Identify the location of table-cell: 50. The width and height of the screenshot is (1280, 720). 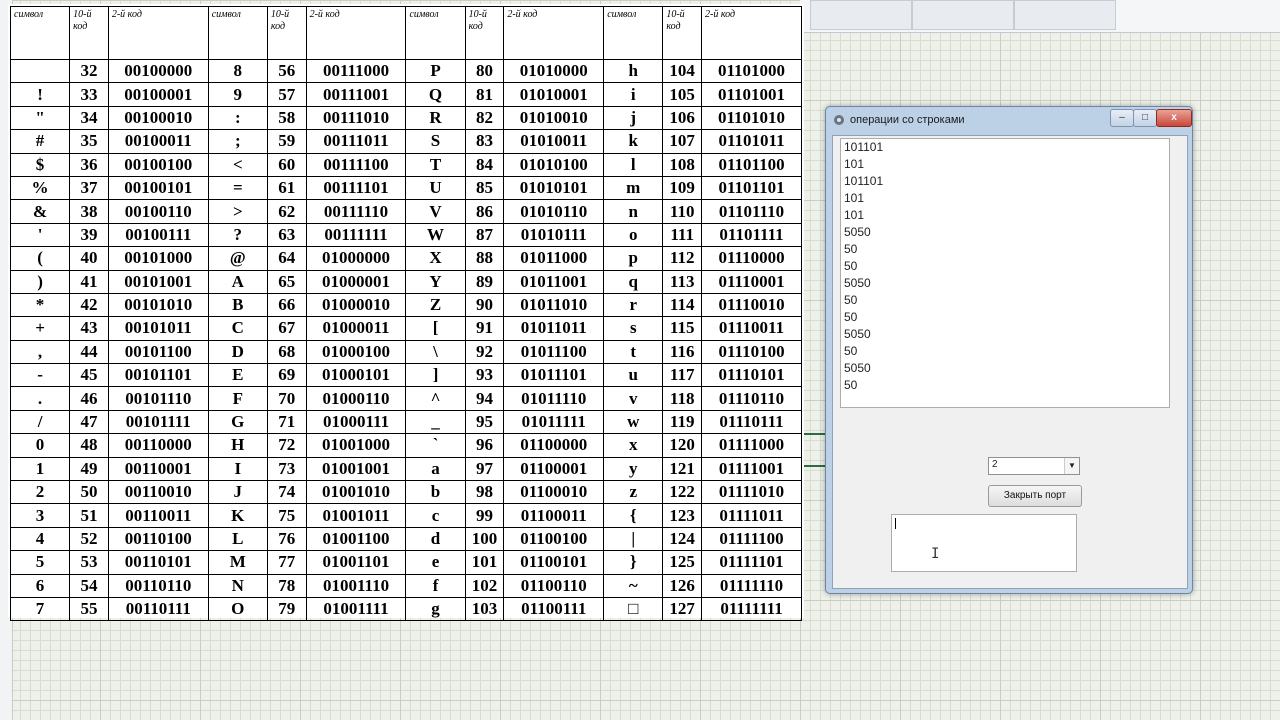
(89, 492).